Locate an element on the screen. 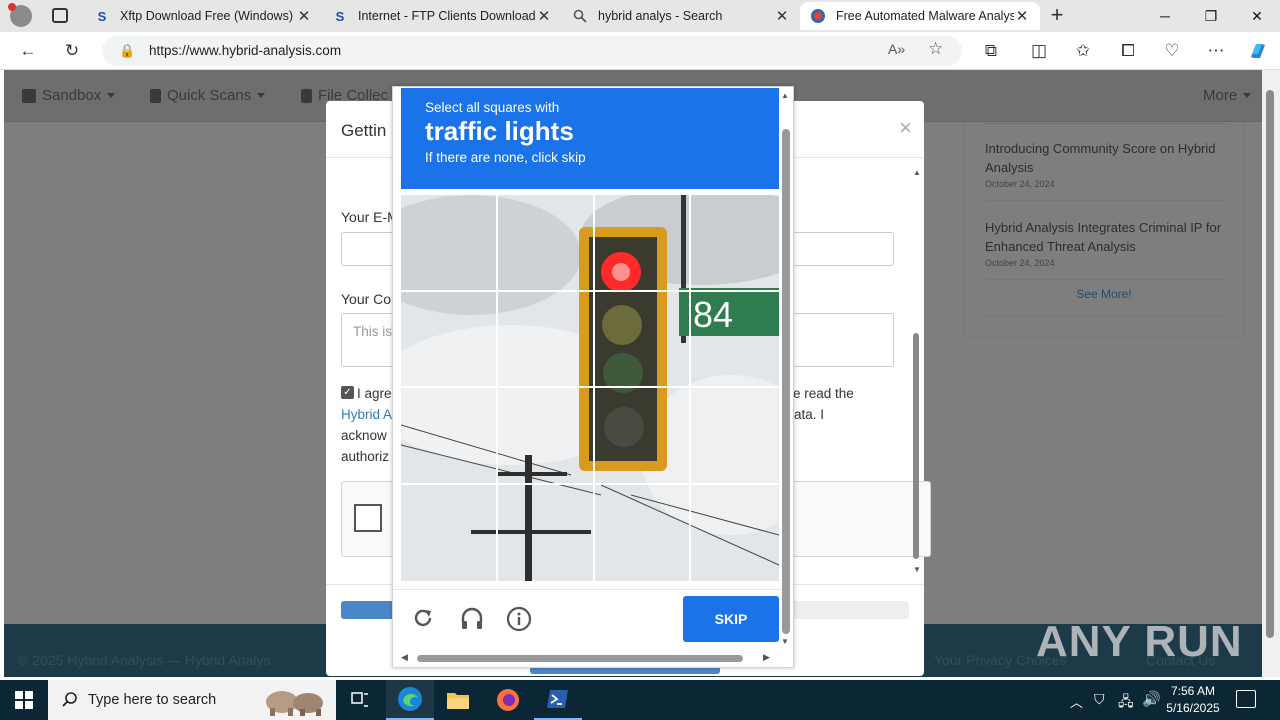  refresh-button: ↻ is located at coordinates (72, 51).